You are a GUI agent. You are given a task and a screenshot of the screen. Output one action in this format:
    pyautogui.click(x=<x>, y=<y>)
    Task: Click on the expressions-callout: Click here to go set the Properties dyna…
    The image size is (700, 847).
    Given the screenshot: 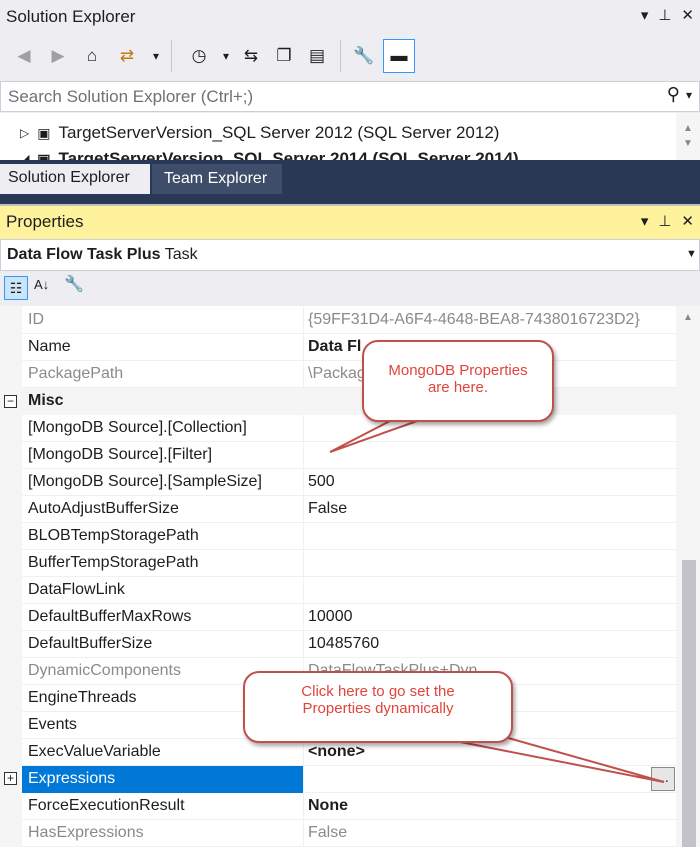 What is the action you would take?
    pyautogui.click(x=378, y=707)
    